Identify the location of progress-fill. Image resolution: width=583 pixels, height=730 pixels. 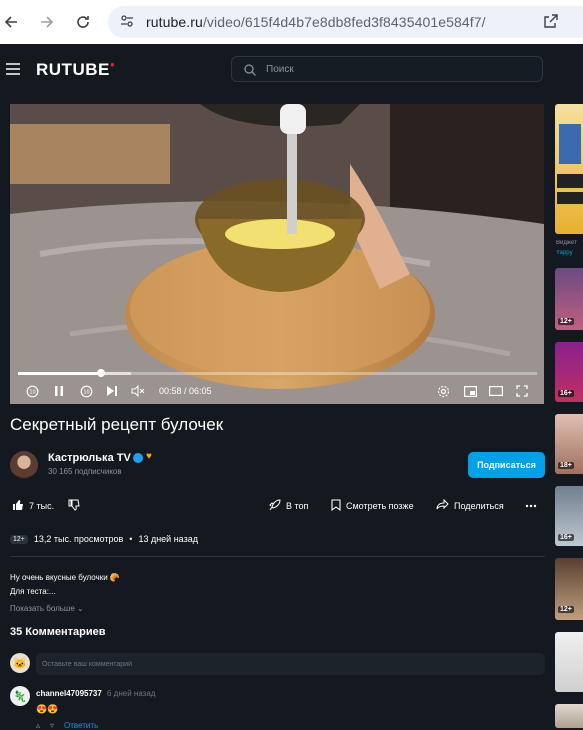
(60, 373).